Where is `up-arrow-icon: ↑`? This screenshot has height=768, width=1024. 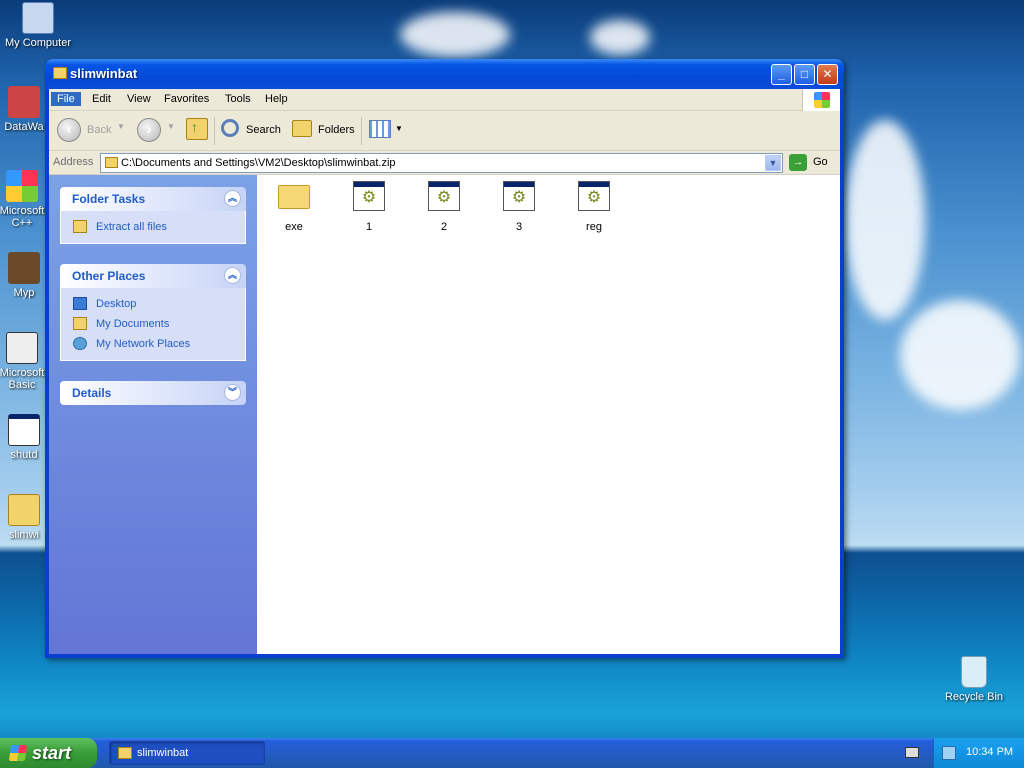
up-arrow-icon: ↑ is located at coordinates (194, 127).